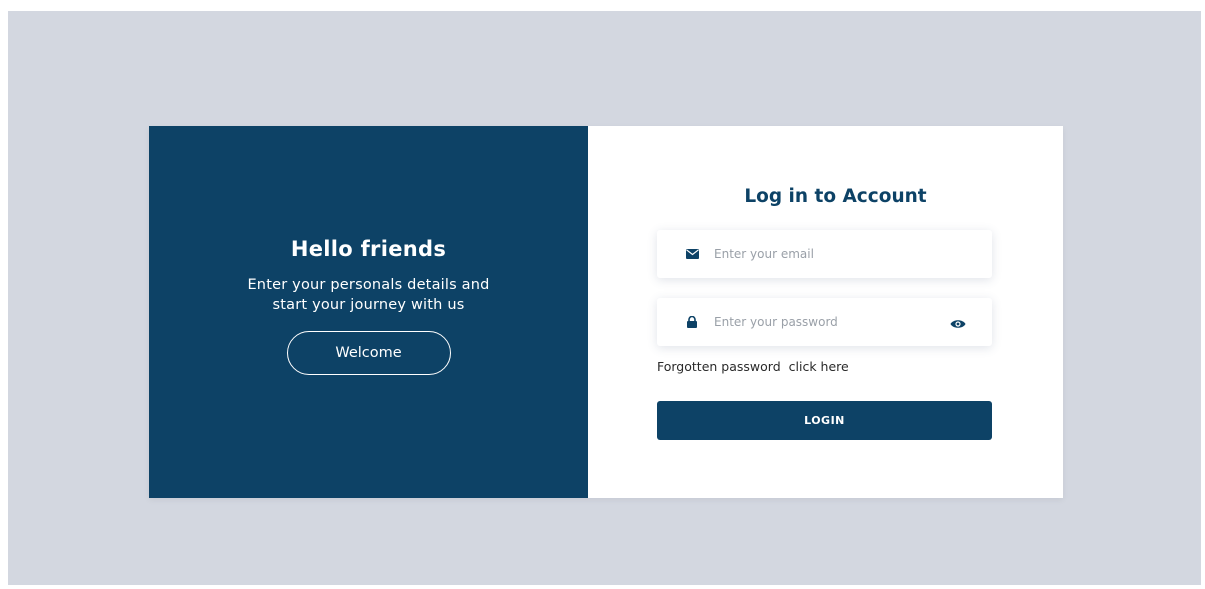  Describe the element at coordinates (958, 322) in the screenshot. I see `eye-icon` at that location.